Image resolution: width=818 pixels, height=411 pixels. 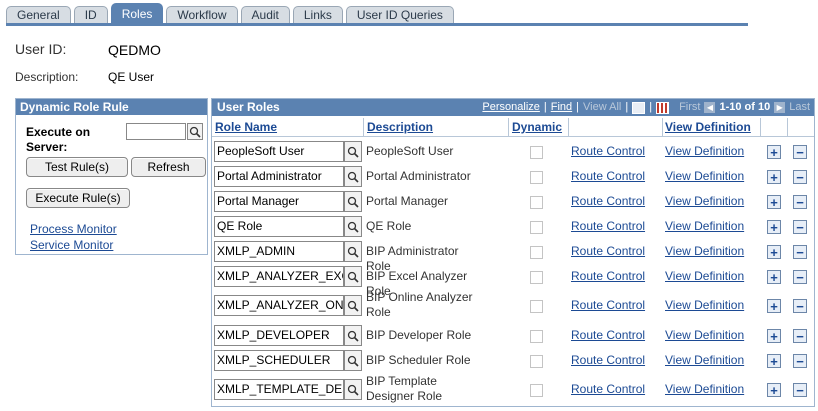 What do you see at coordinates (279, 251) in the screenshot?
I see `role-name-input: XMLP_ADMIN` at bounding box center [279, 251].